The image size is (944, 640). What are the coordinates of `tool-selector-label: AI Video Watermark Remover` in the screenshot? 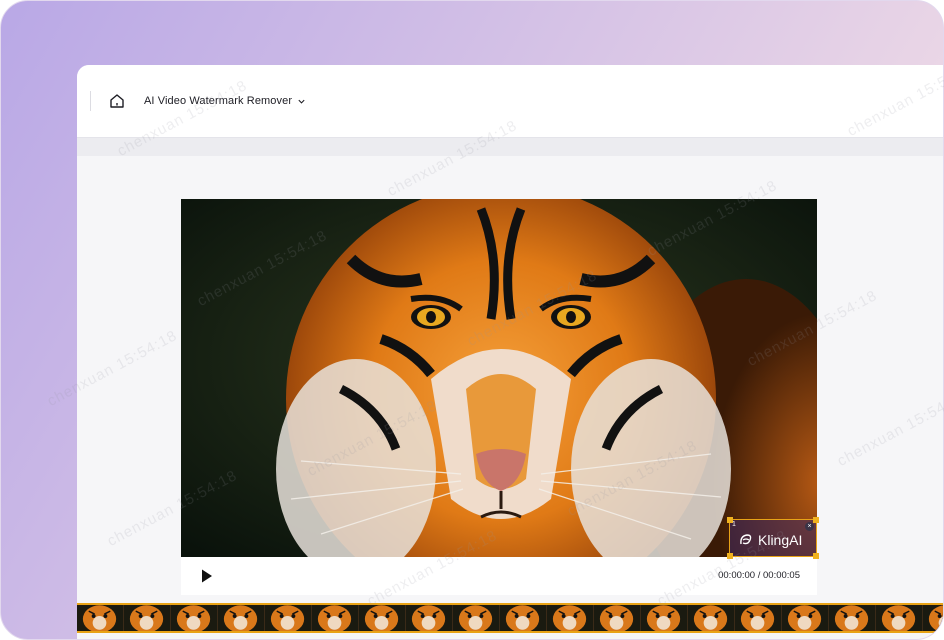 It's located at (218, 101).